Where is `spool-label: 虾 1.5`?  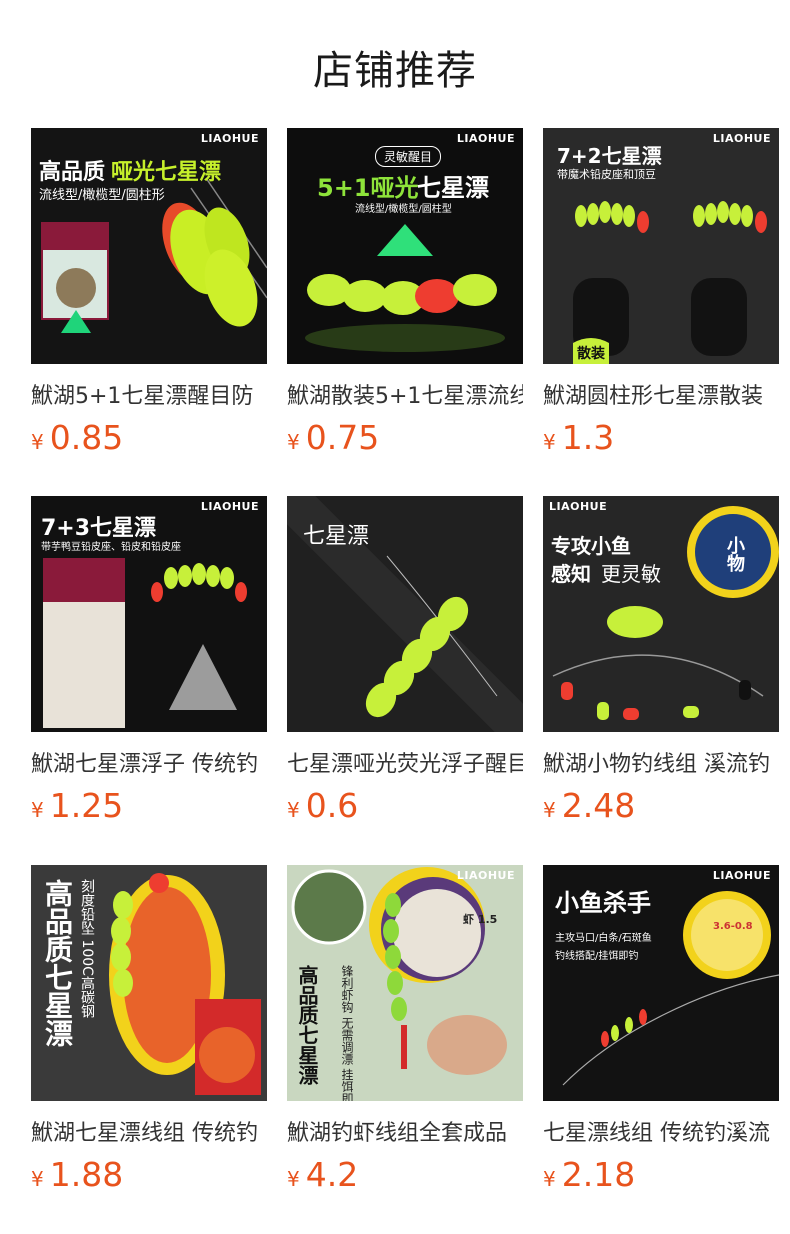
spool-label: 虾 1.5 is located at coordinates (480, 919).